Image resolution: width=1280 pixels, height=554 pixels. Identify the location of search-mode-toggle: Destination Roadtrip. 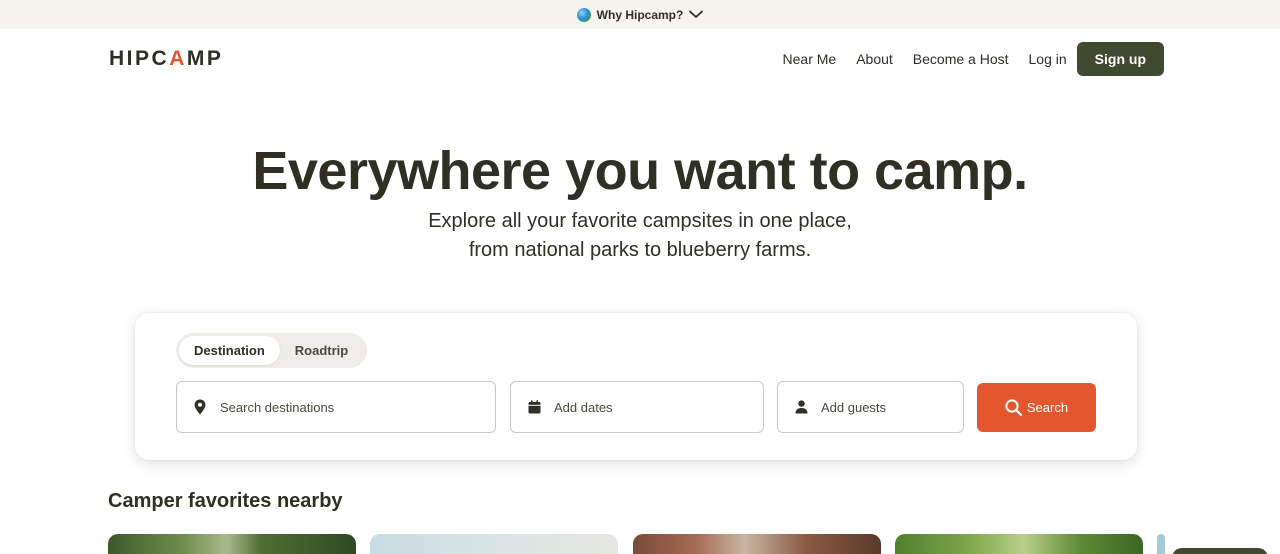
(271, 350).